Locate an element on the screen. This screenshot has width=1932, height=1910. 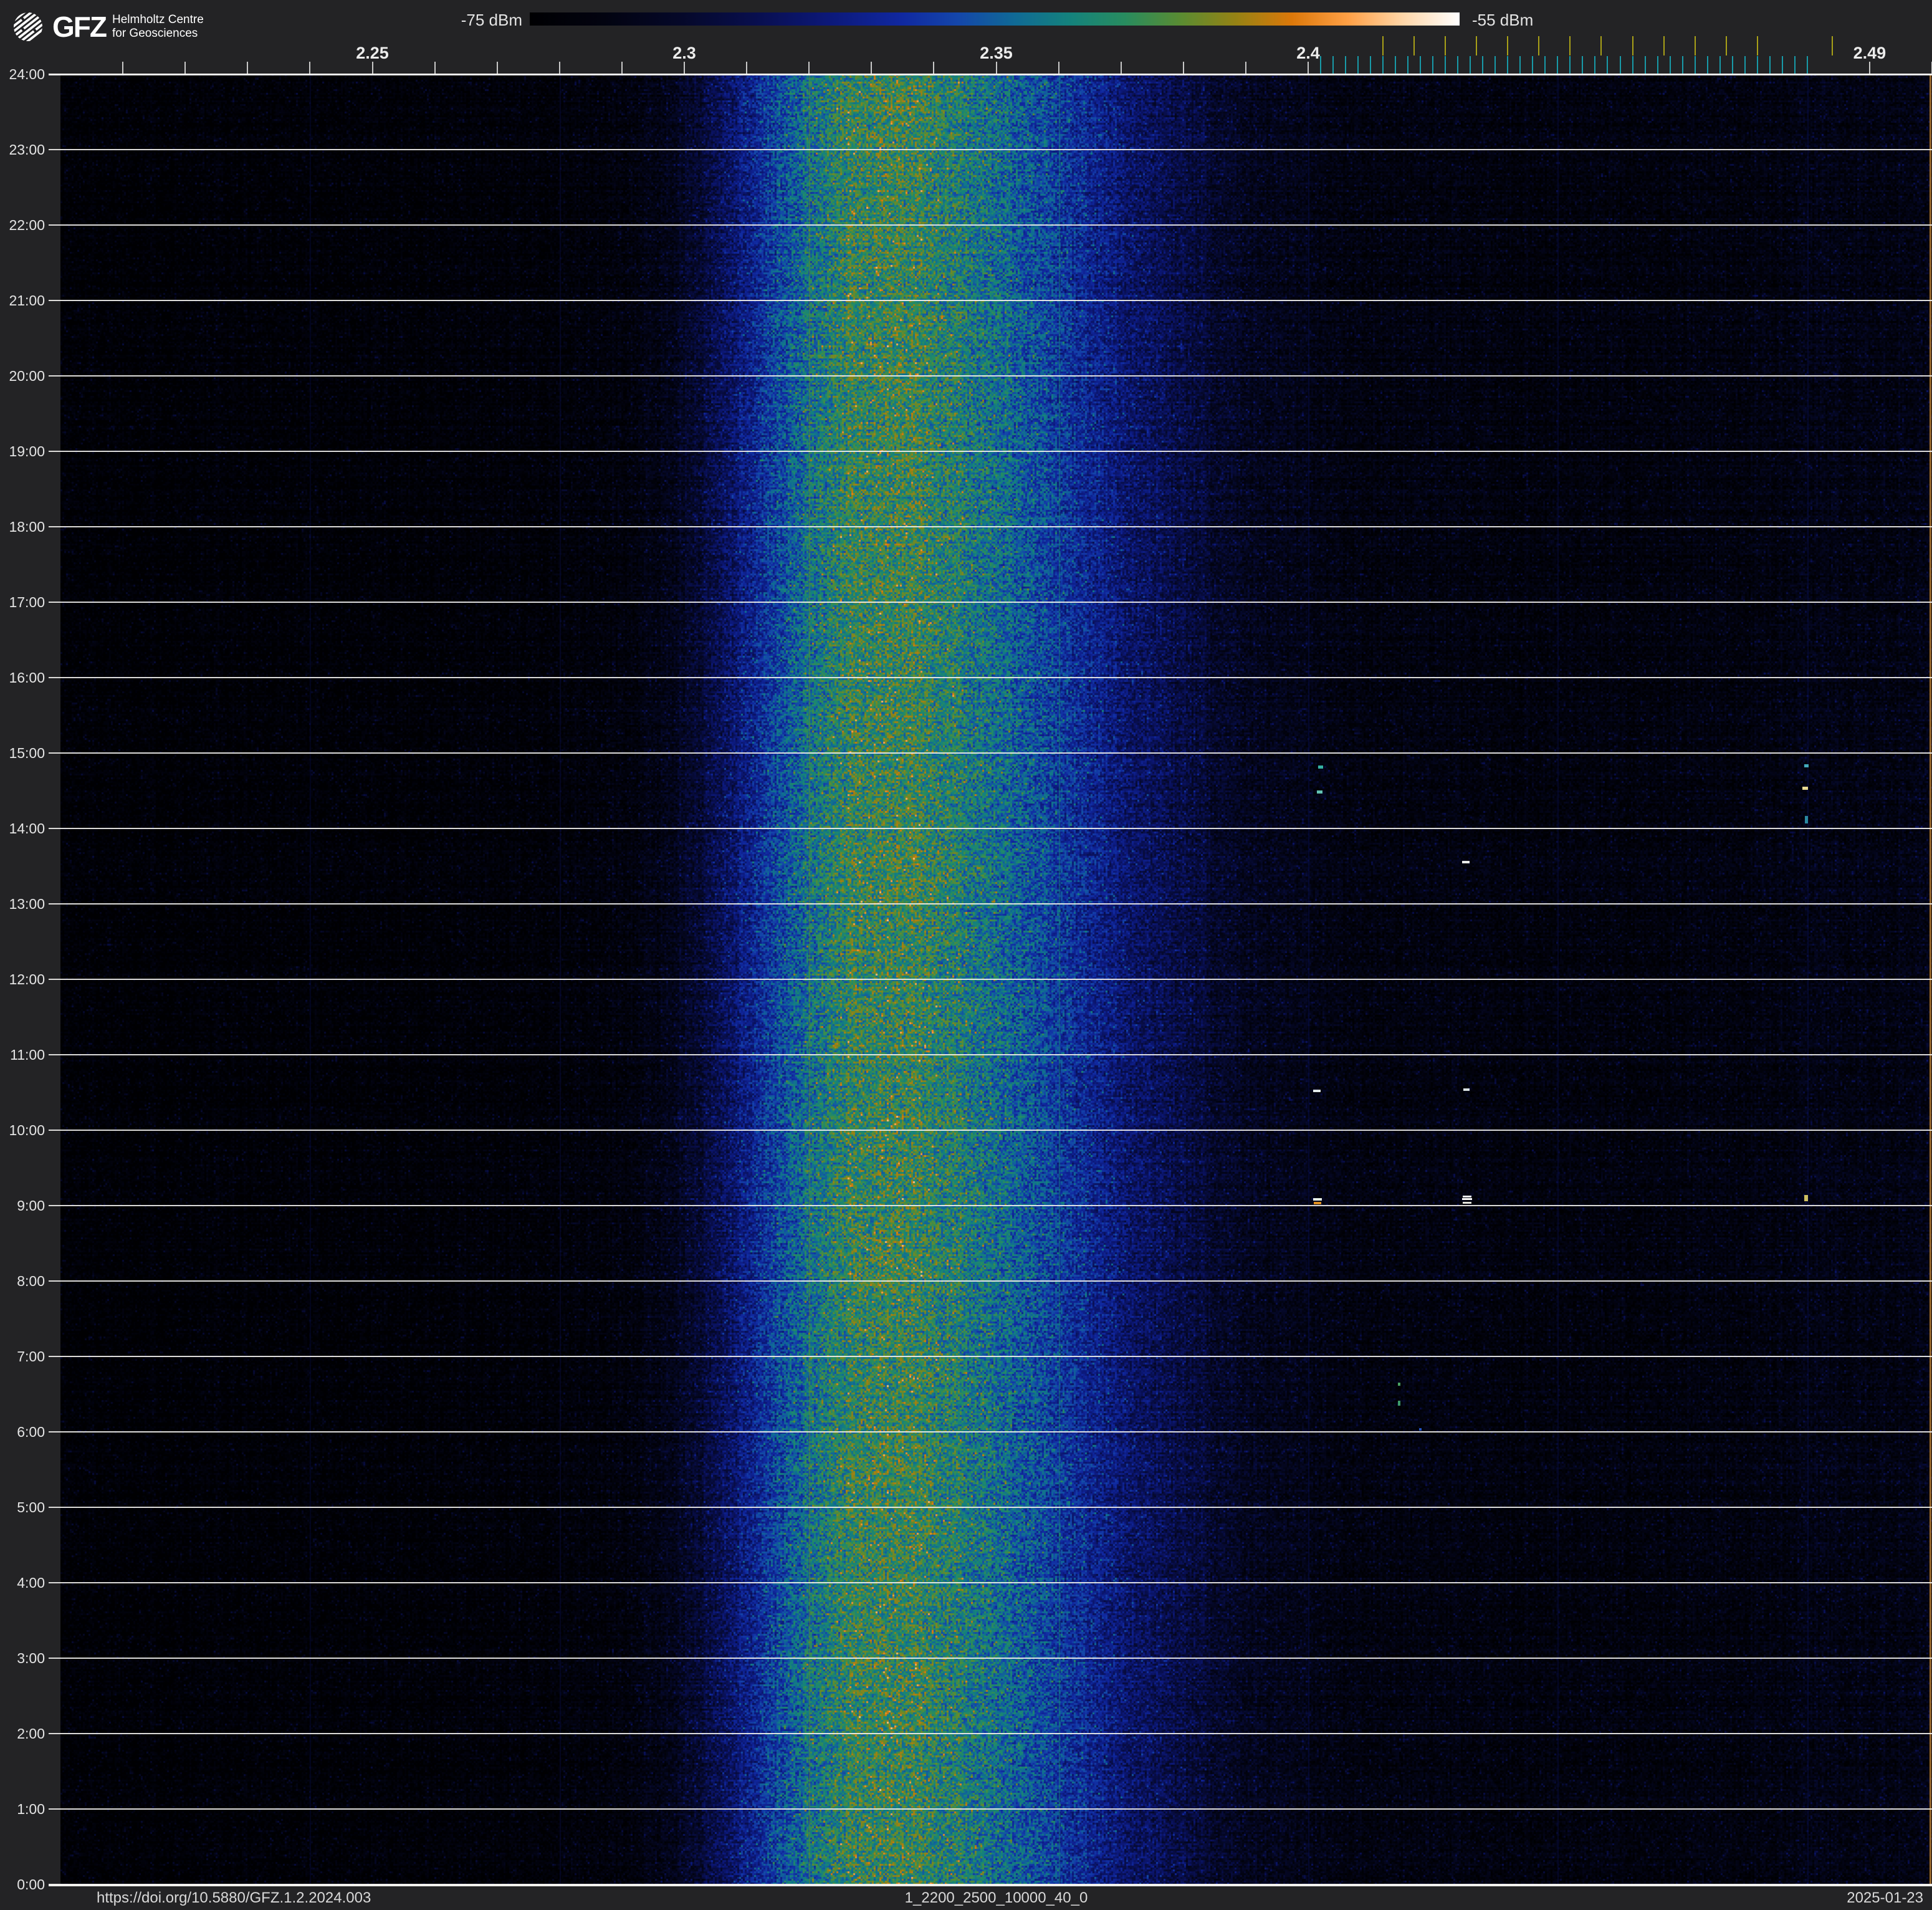
colorbar-gradient is located at coordinates (995, 19).